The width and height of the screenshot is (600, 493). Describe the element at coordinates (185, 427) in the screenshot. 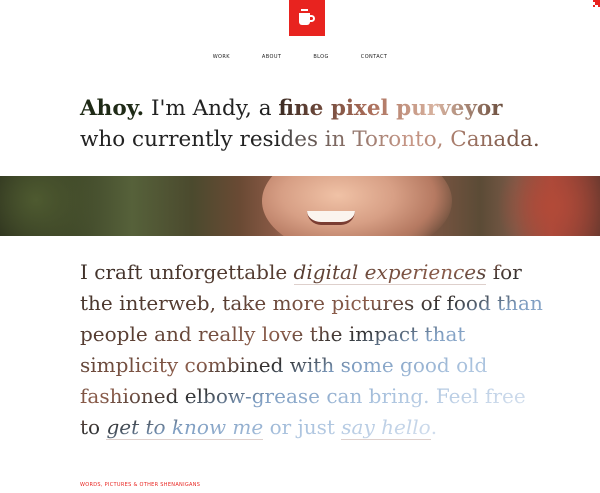

I see `get-to-know-me-link: get to know me` at that location.